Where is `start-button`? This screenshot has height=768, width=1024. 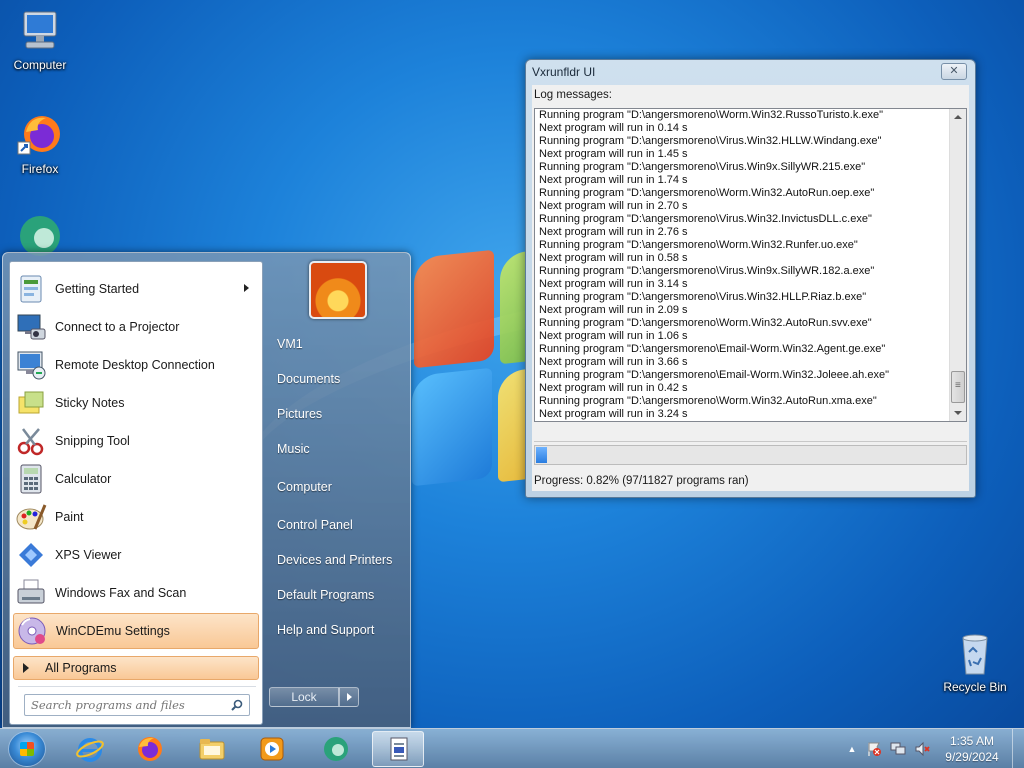
start-button is located at coordinates (27, 749).